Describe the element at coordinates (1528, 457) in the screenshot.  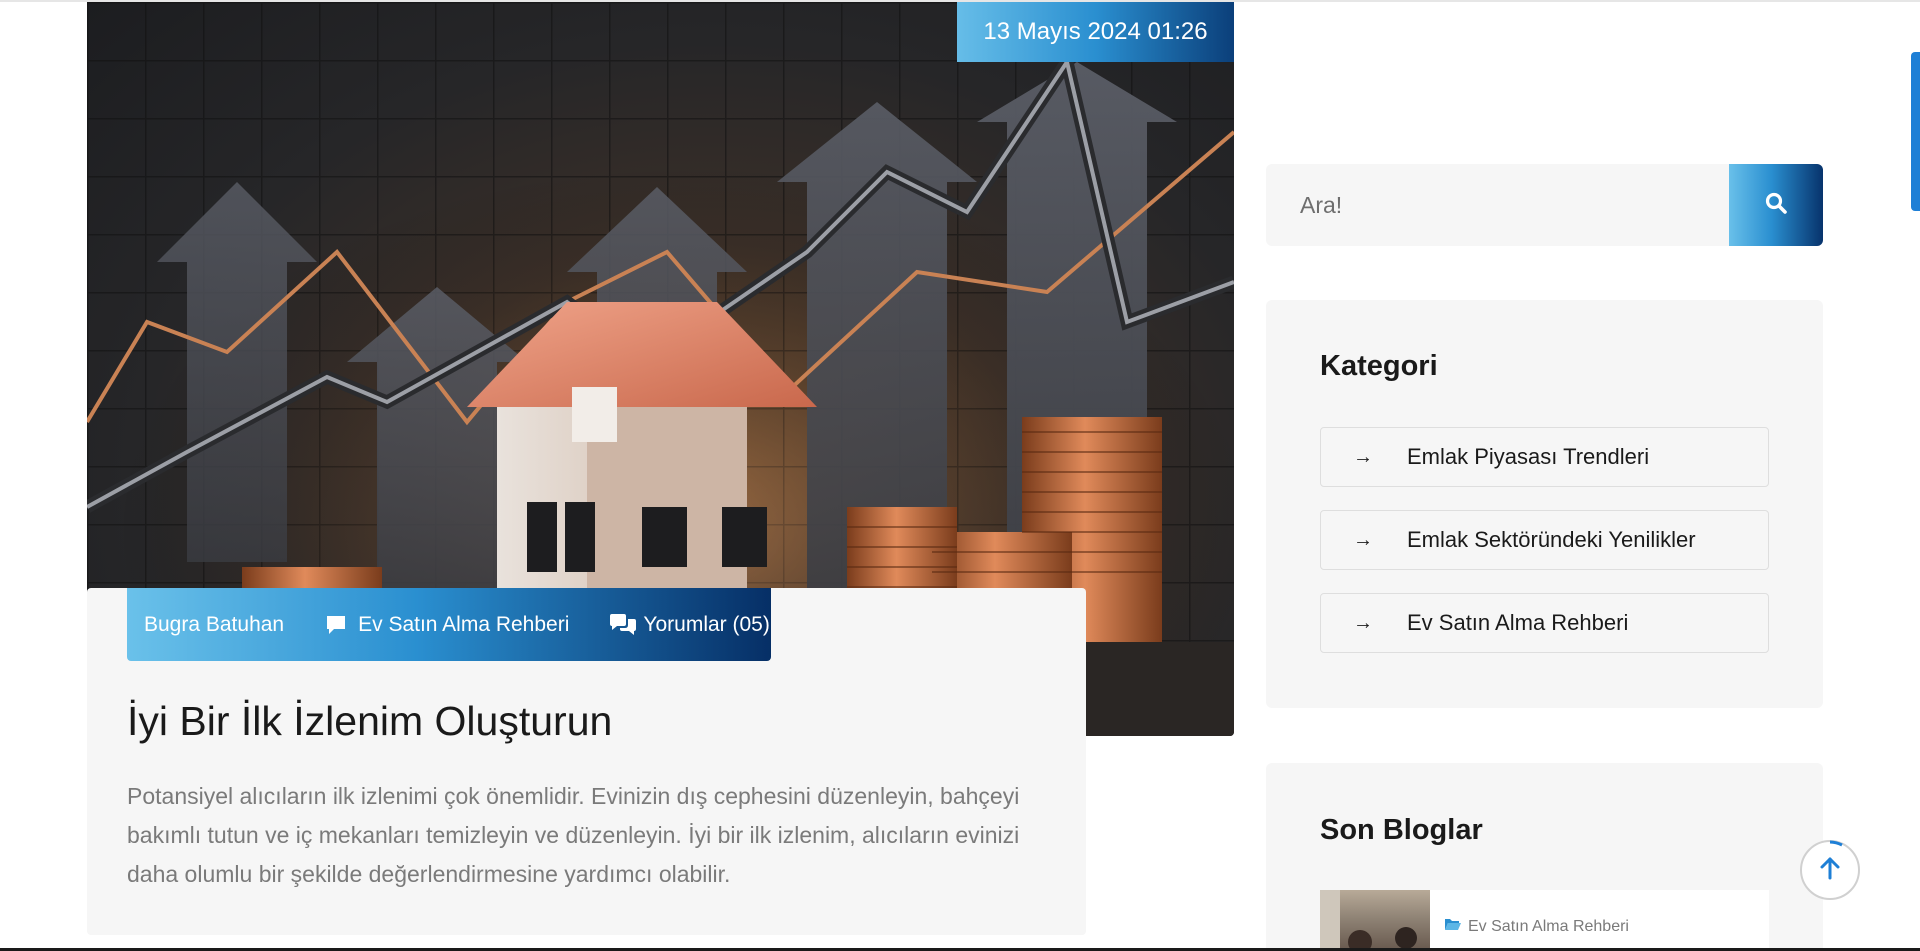
I see `category-item-label: Emlak Piyasası Trendleri` at that location.